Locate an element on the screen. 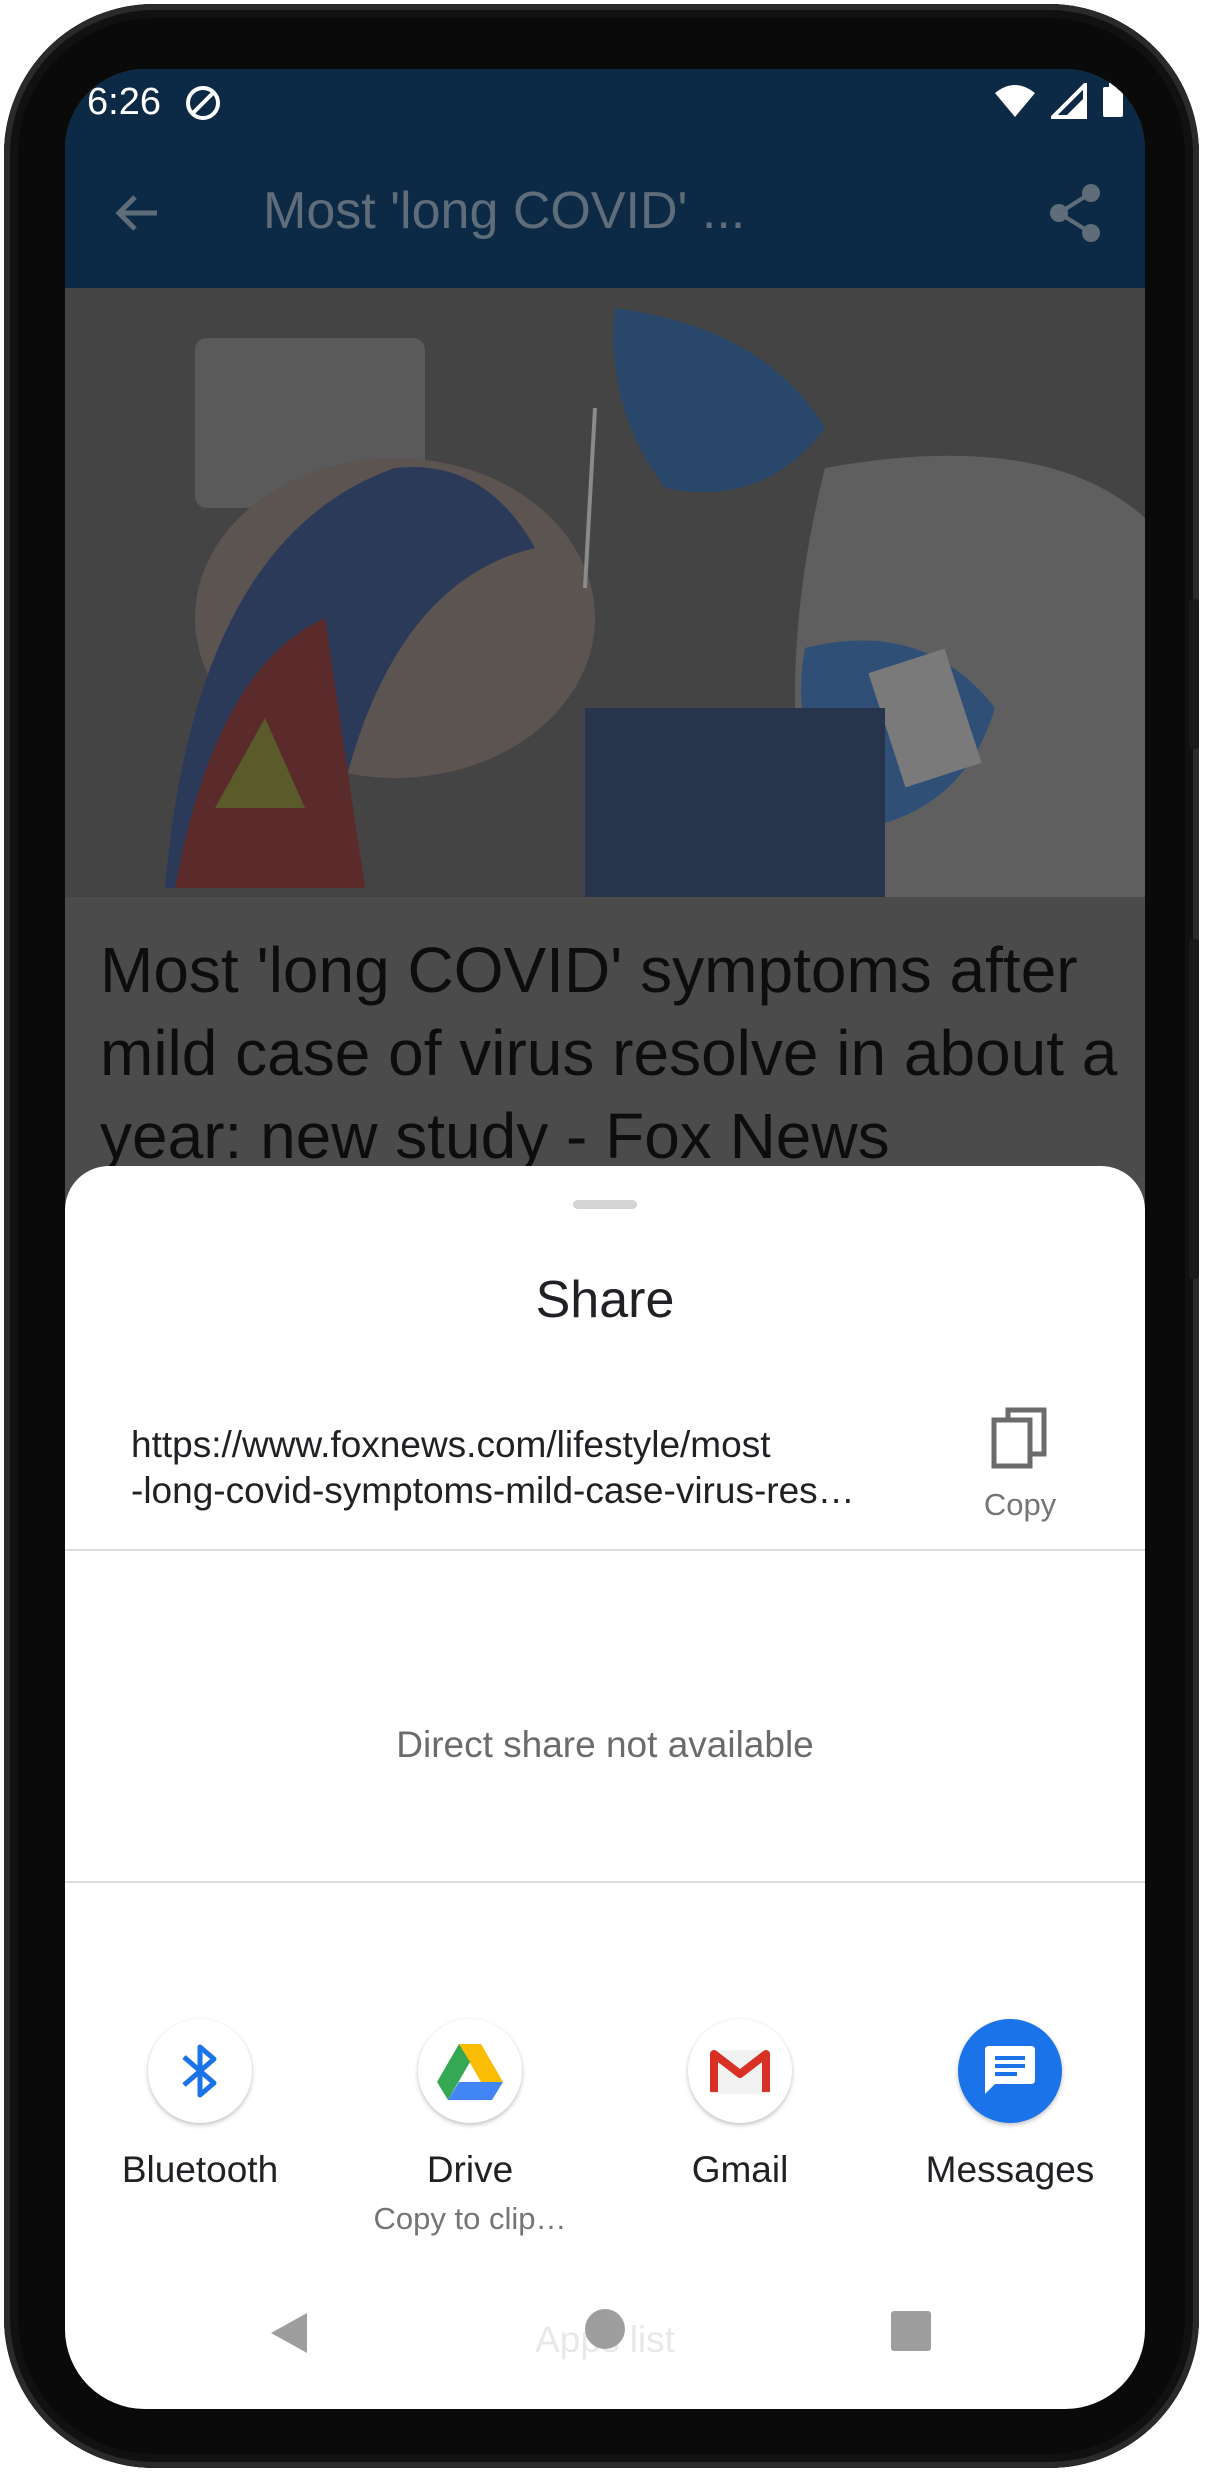 The height and width of the screenshot is (2474, 1211). share-target-label: Gmail is located at coordinates (740, 2169).